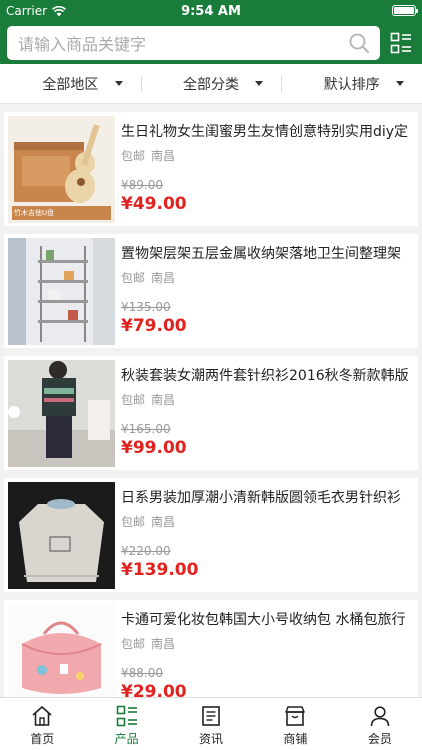 The height and width of the screenshot is (750, 422). What do you see at coordinates (146, 307) in the screenshot?
I see `original-price: ¥135.00` at bounding box center [146, 307].